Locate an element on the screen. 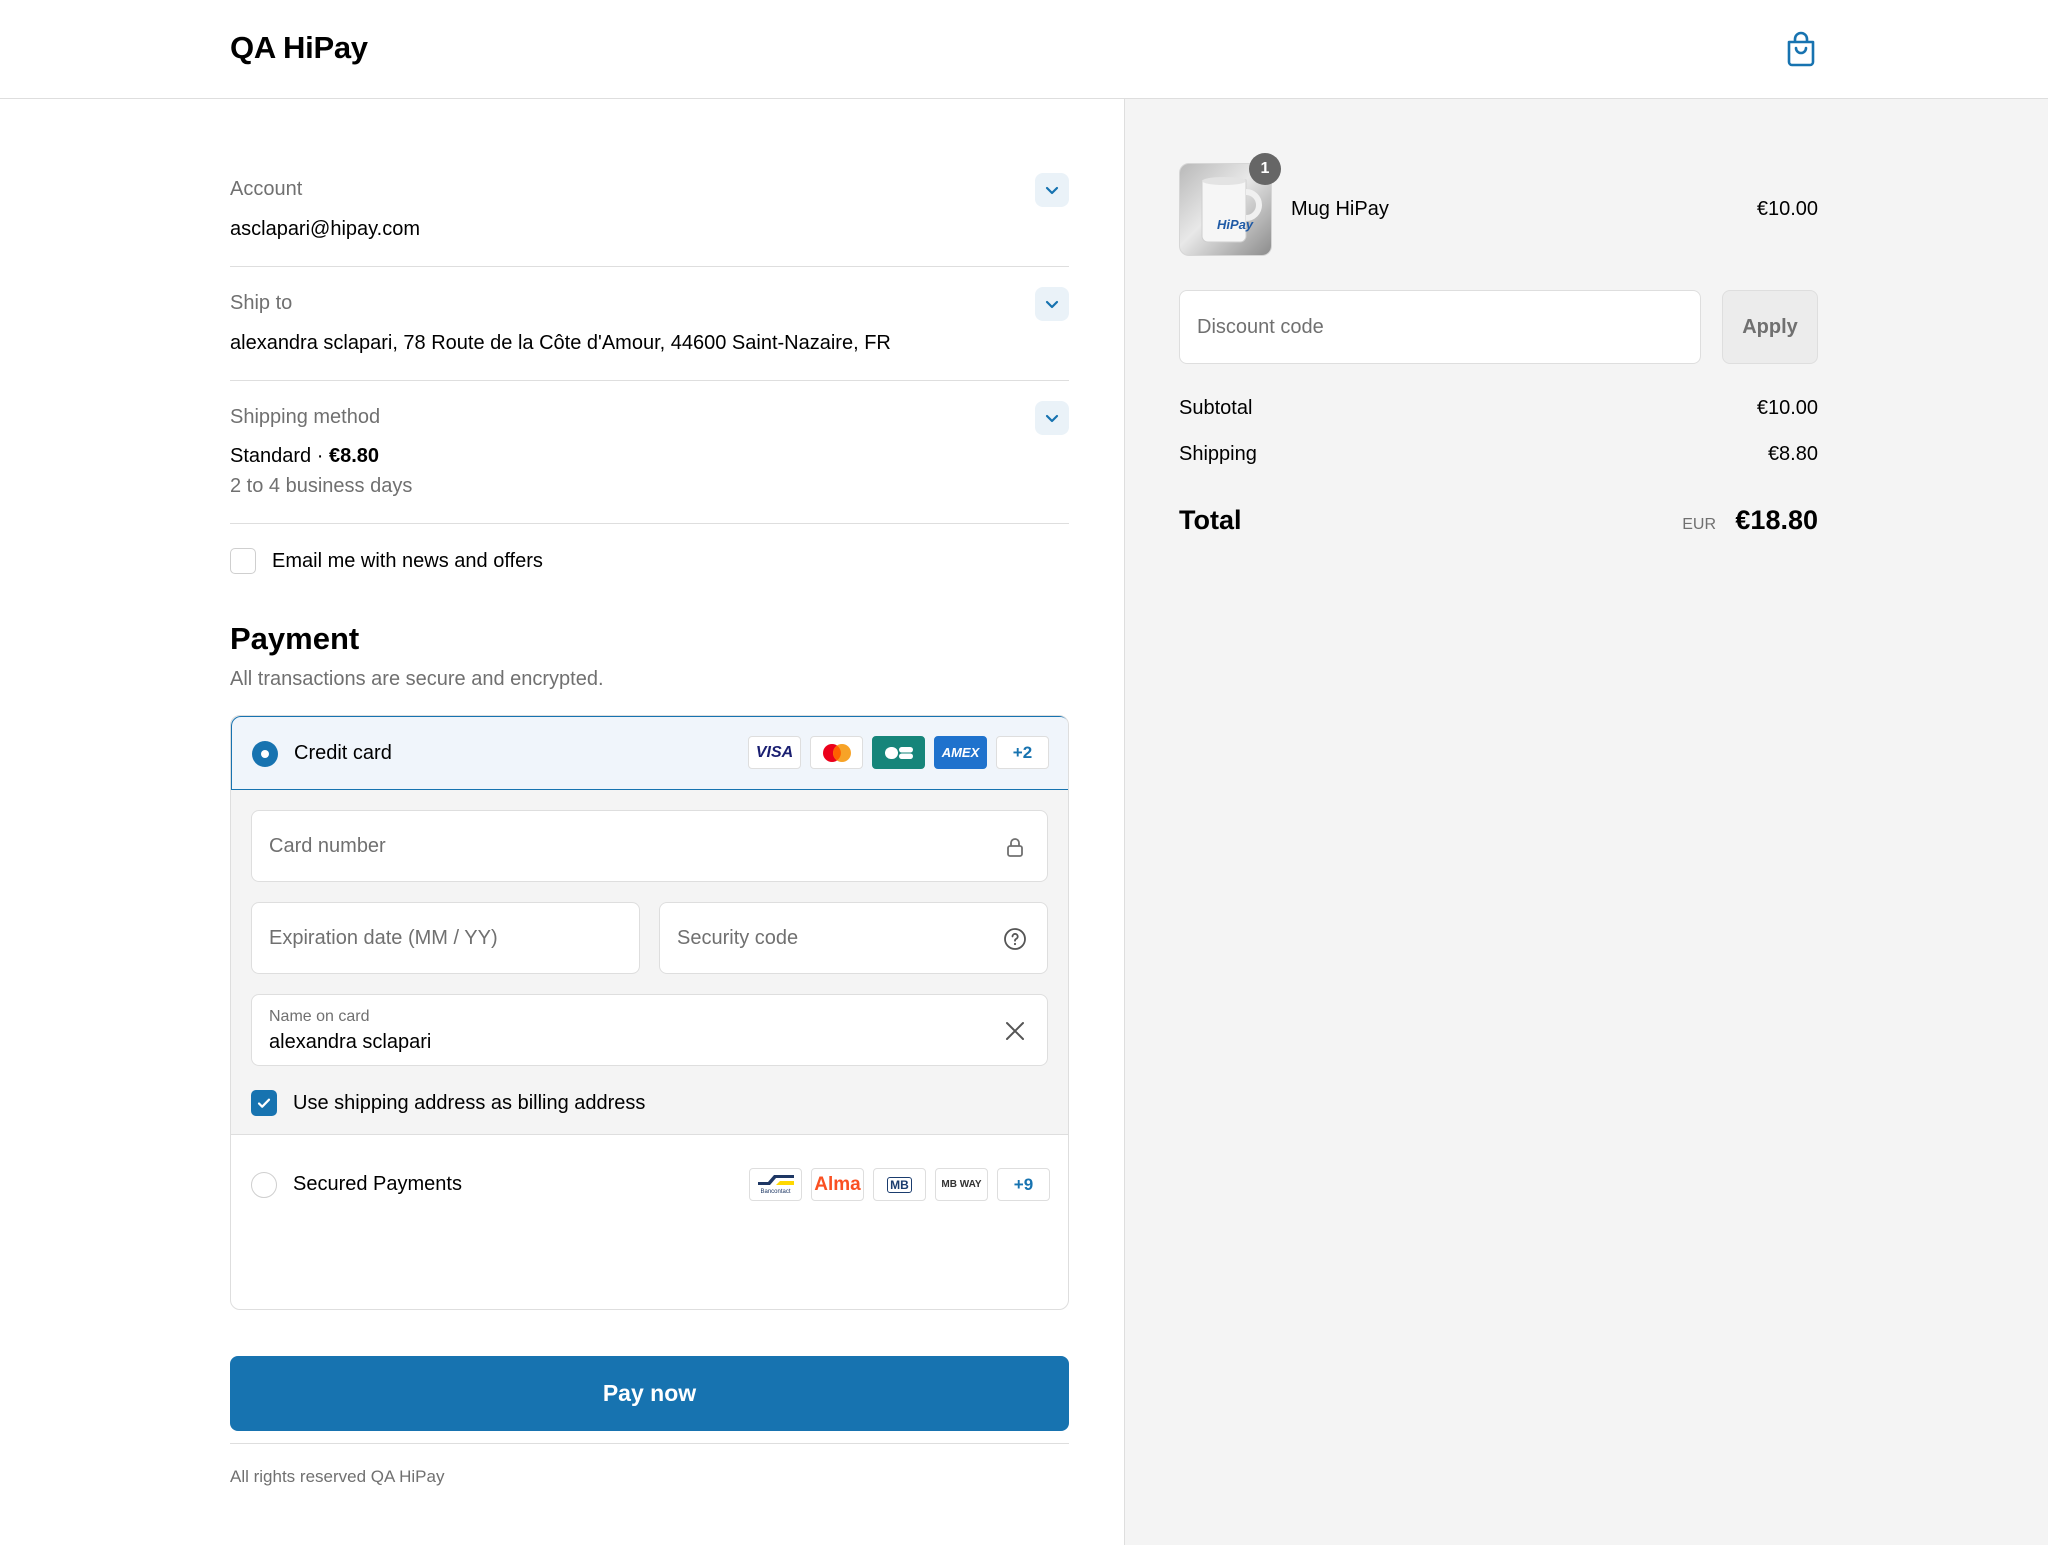  subtotal-value: €10.00 is located at coordinates (1787, 408).